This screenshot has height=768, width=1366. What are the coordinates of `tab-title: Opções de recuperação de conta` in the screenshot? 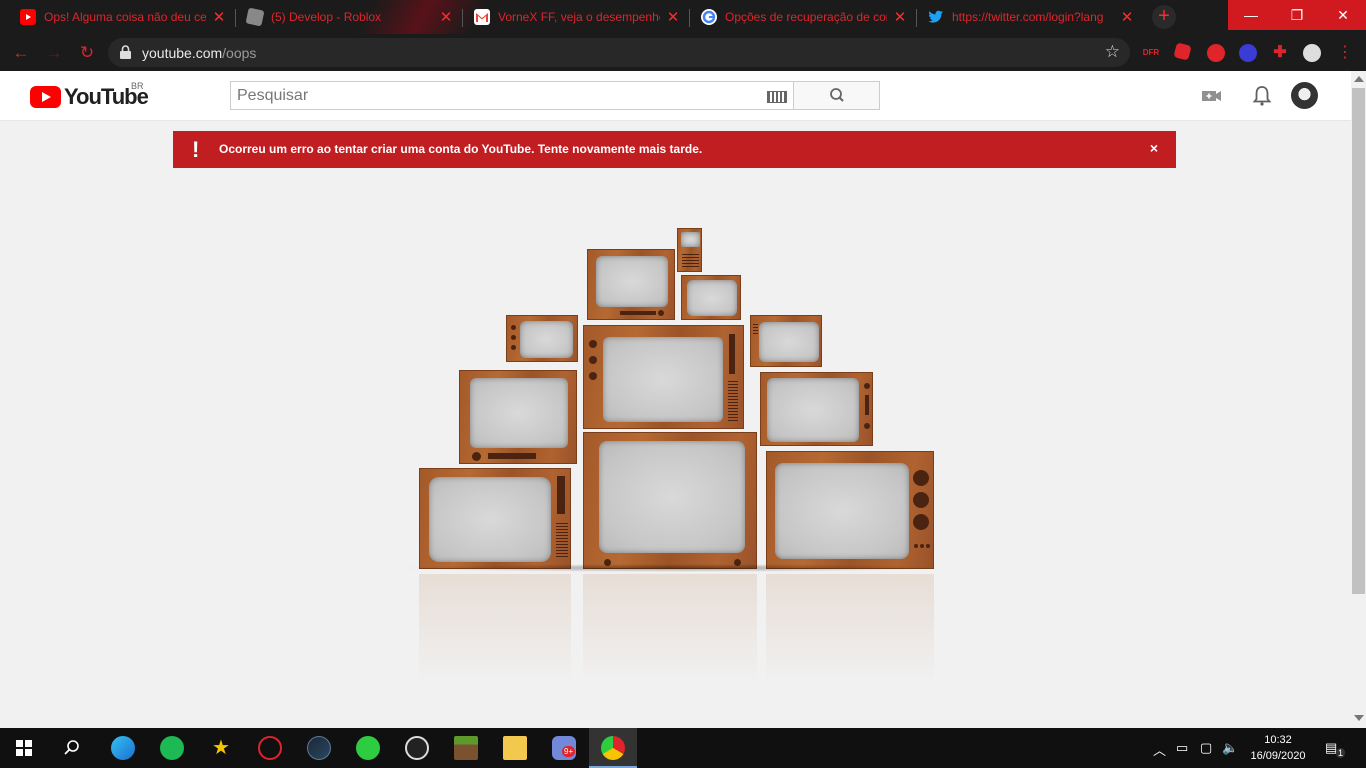 It's located at (806, 17).